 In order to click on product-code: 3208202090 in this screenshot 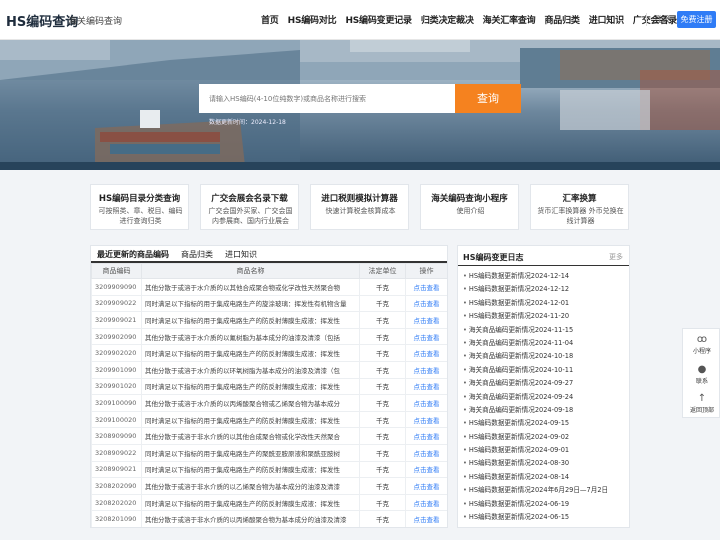, I will do `click(116, 486)`.